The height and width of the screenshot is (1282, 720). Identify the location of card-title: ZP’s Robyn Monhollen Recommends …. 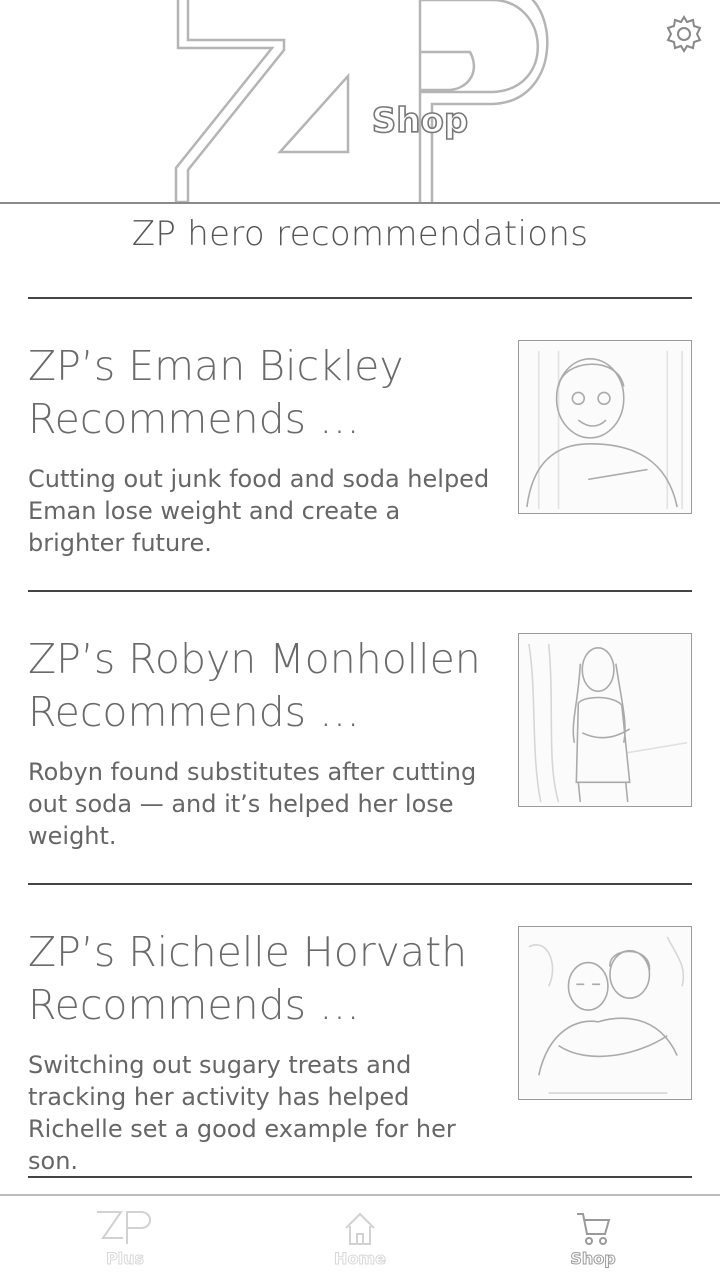
(263, 686).